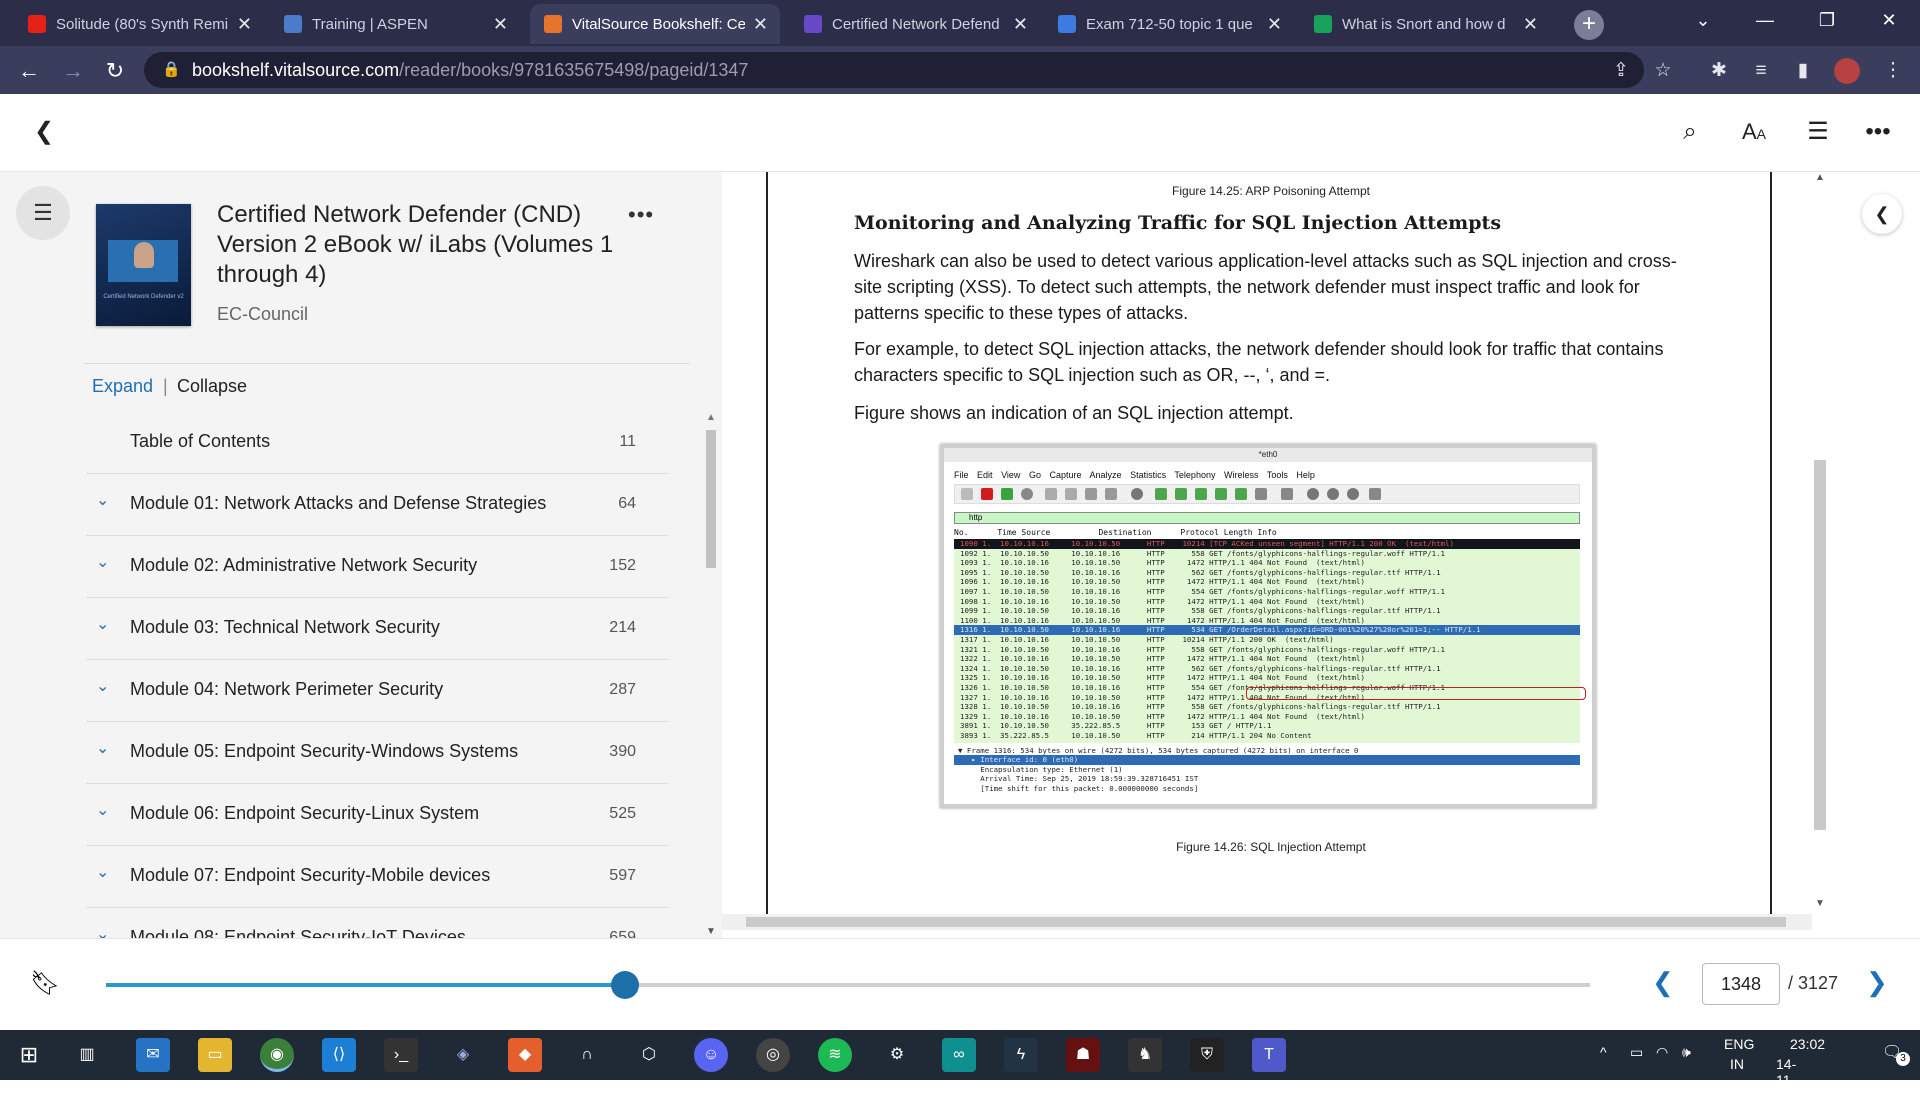 Image resolution: width=1920 pixels, height=1104 pixels. Describe the element at coordinates (1889, 20) in the screenshot. I see `close-window-button: ✕` at that location.